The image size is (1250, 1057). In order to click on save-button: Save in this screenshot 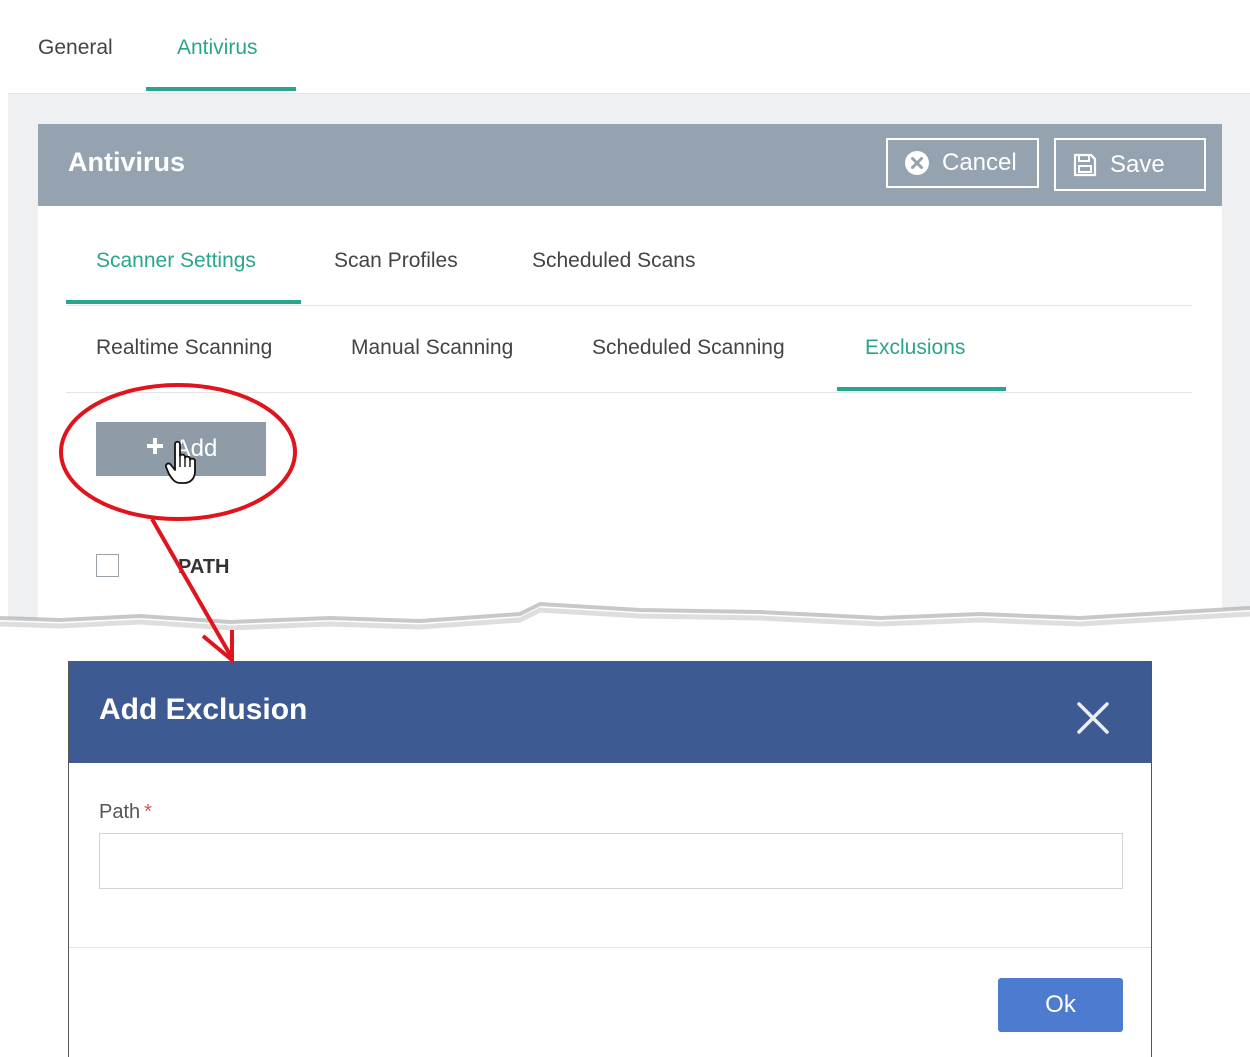, I will do `click(1130, 164)`.